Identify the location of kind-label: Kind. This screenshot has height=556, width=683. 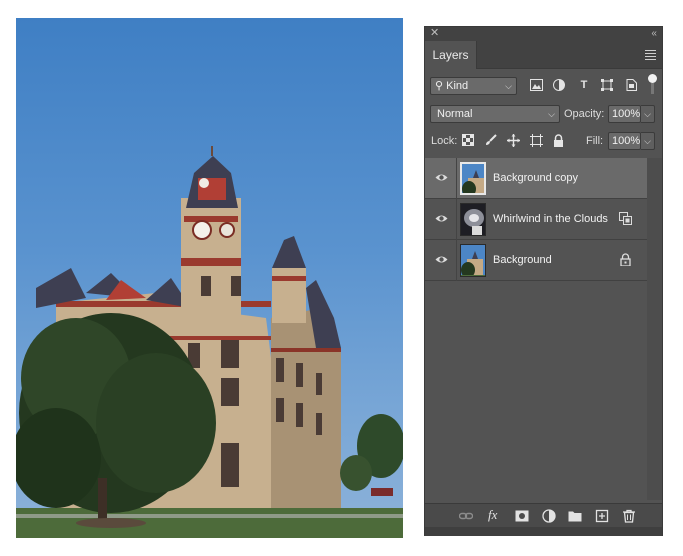
(457, 86).